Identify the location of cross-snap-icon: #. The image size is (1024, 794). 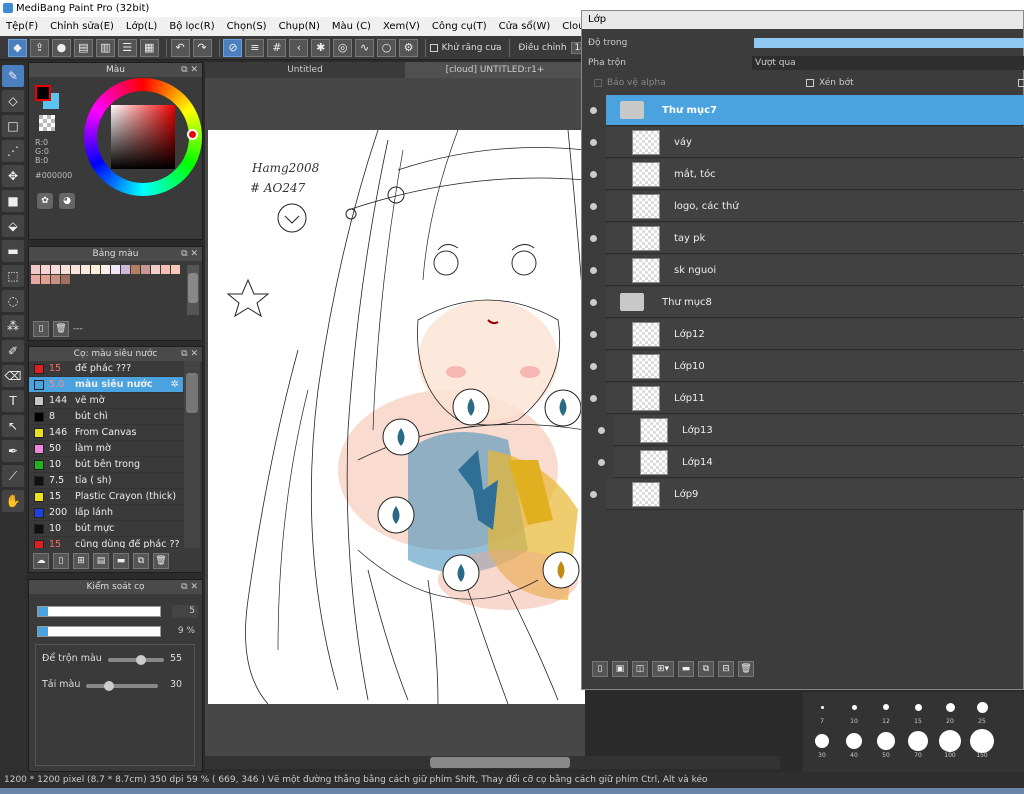
(277, 47).